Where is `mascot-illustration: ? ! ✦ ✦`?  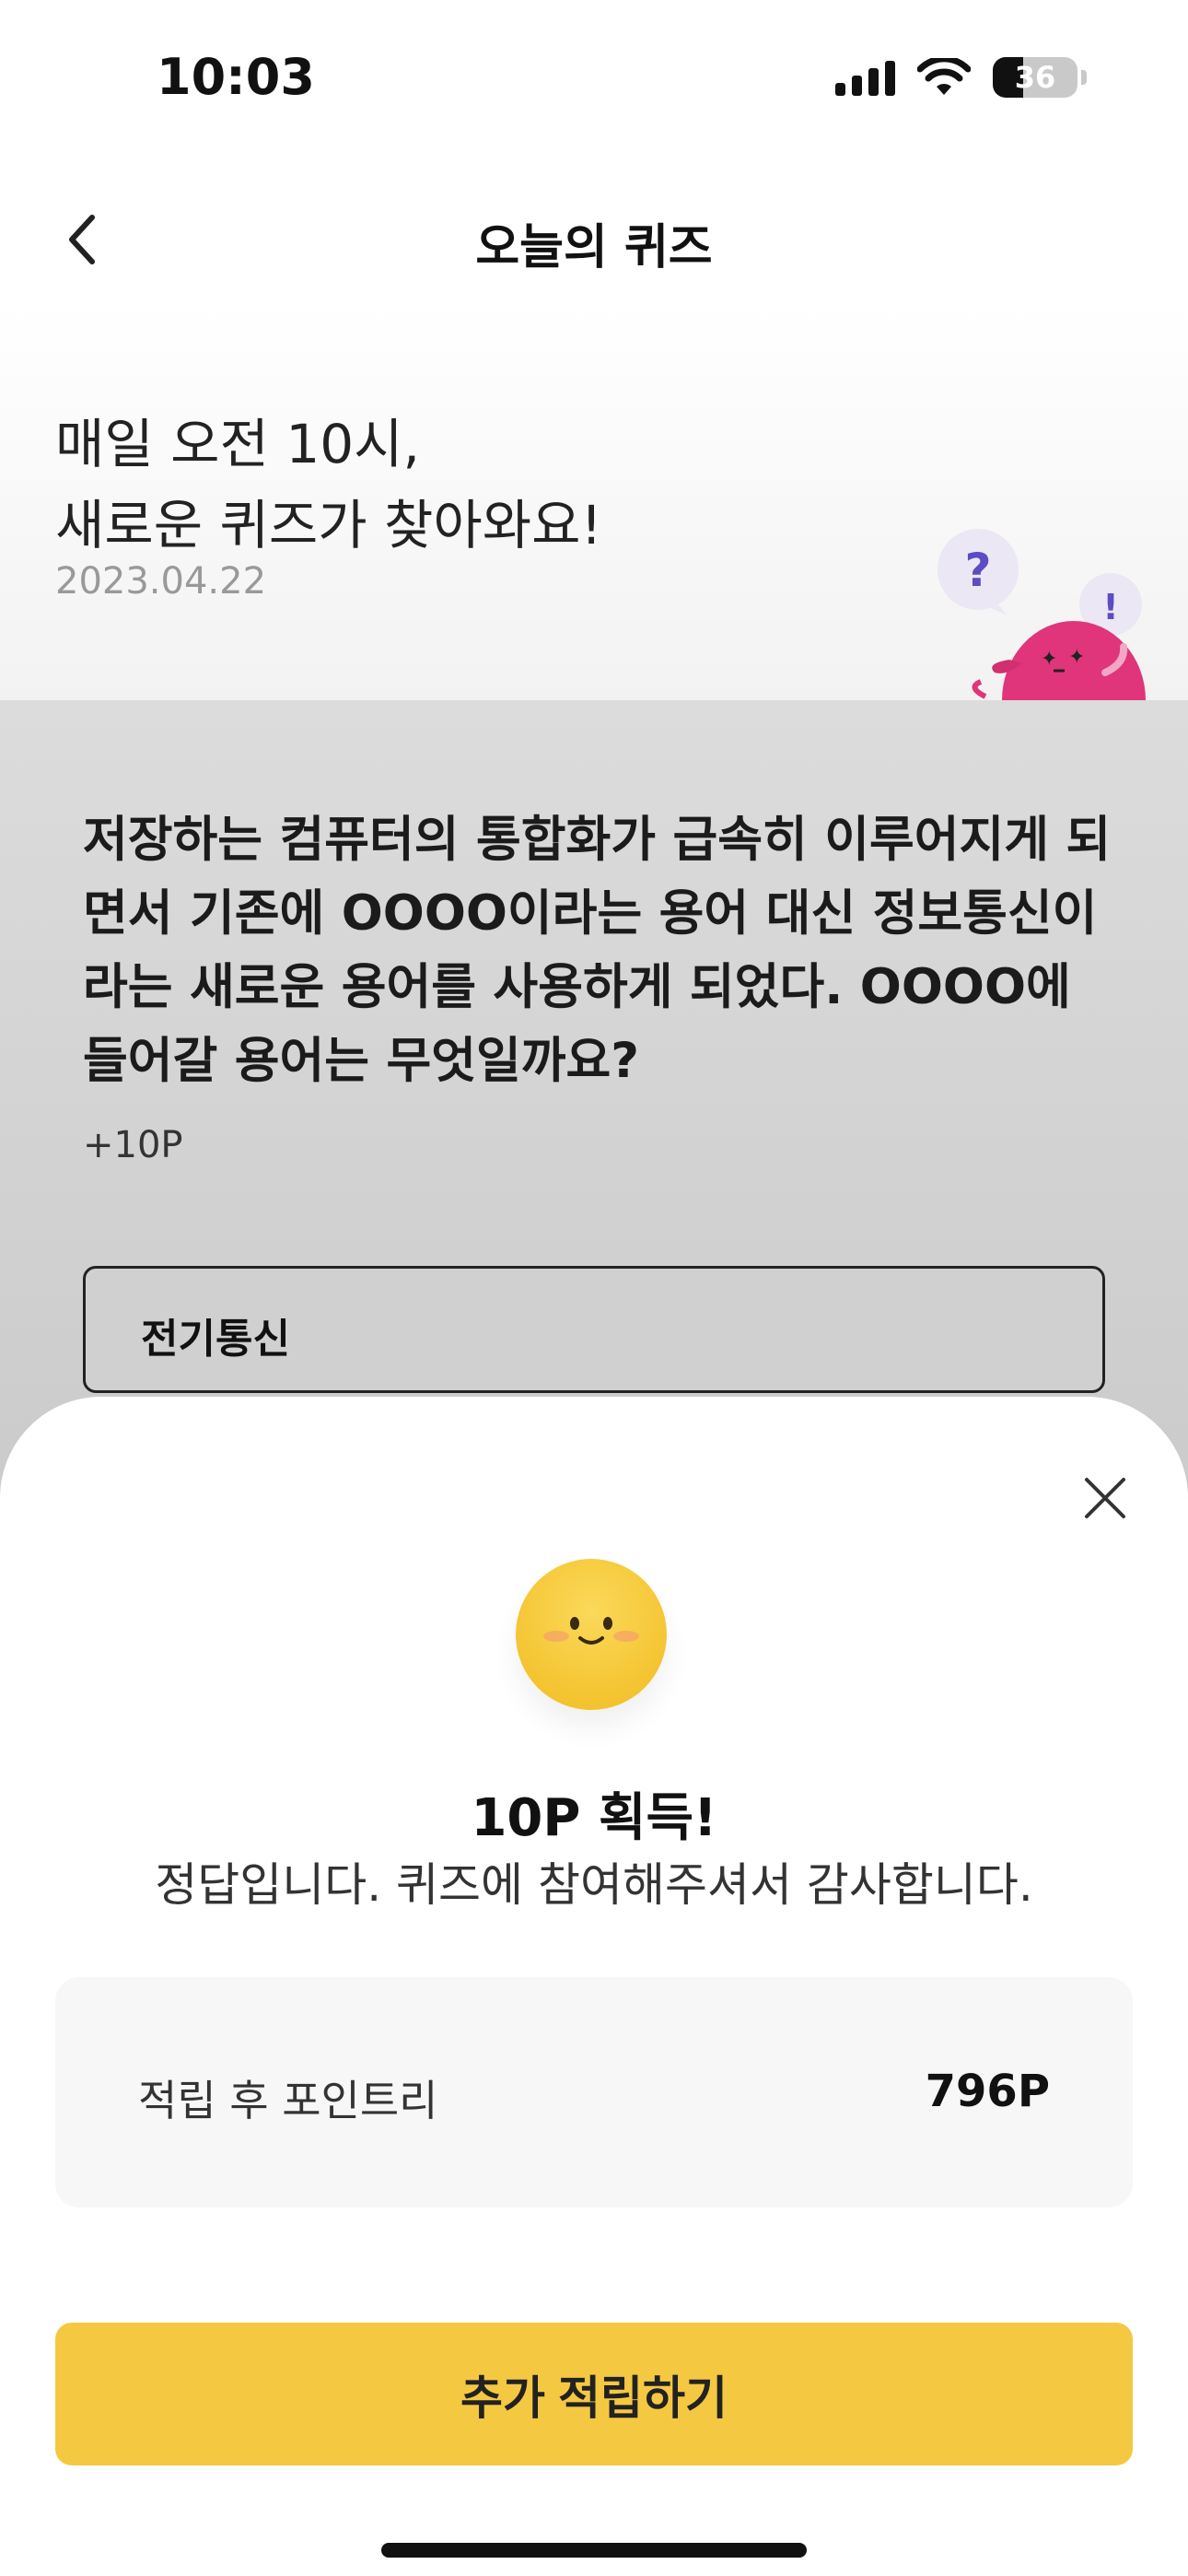 mascot-illustration: ? ! ✦ ✦ is located at coordinates (1042, 614).